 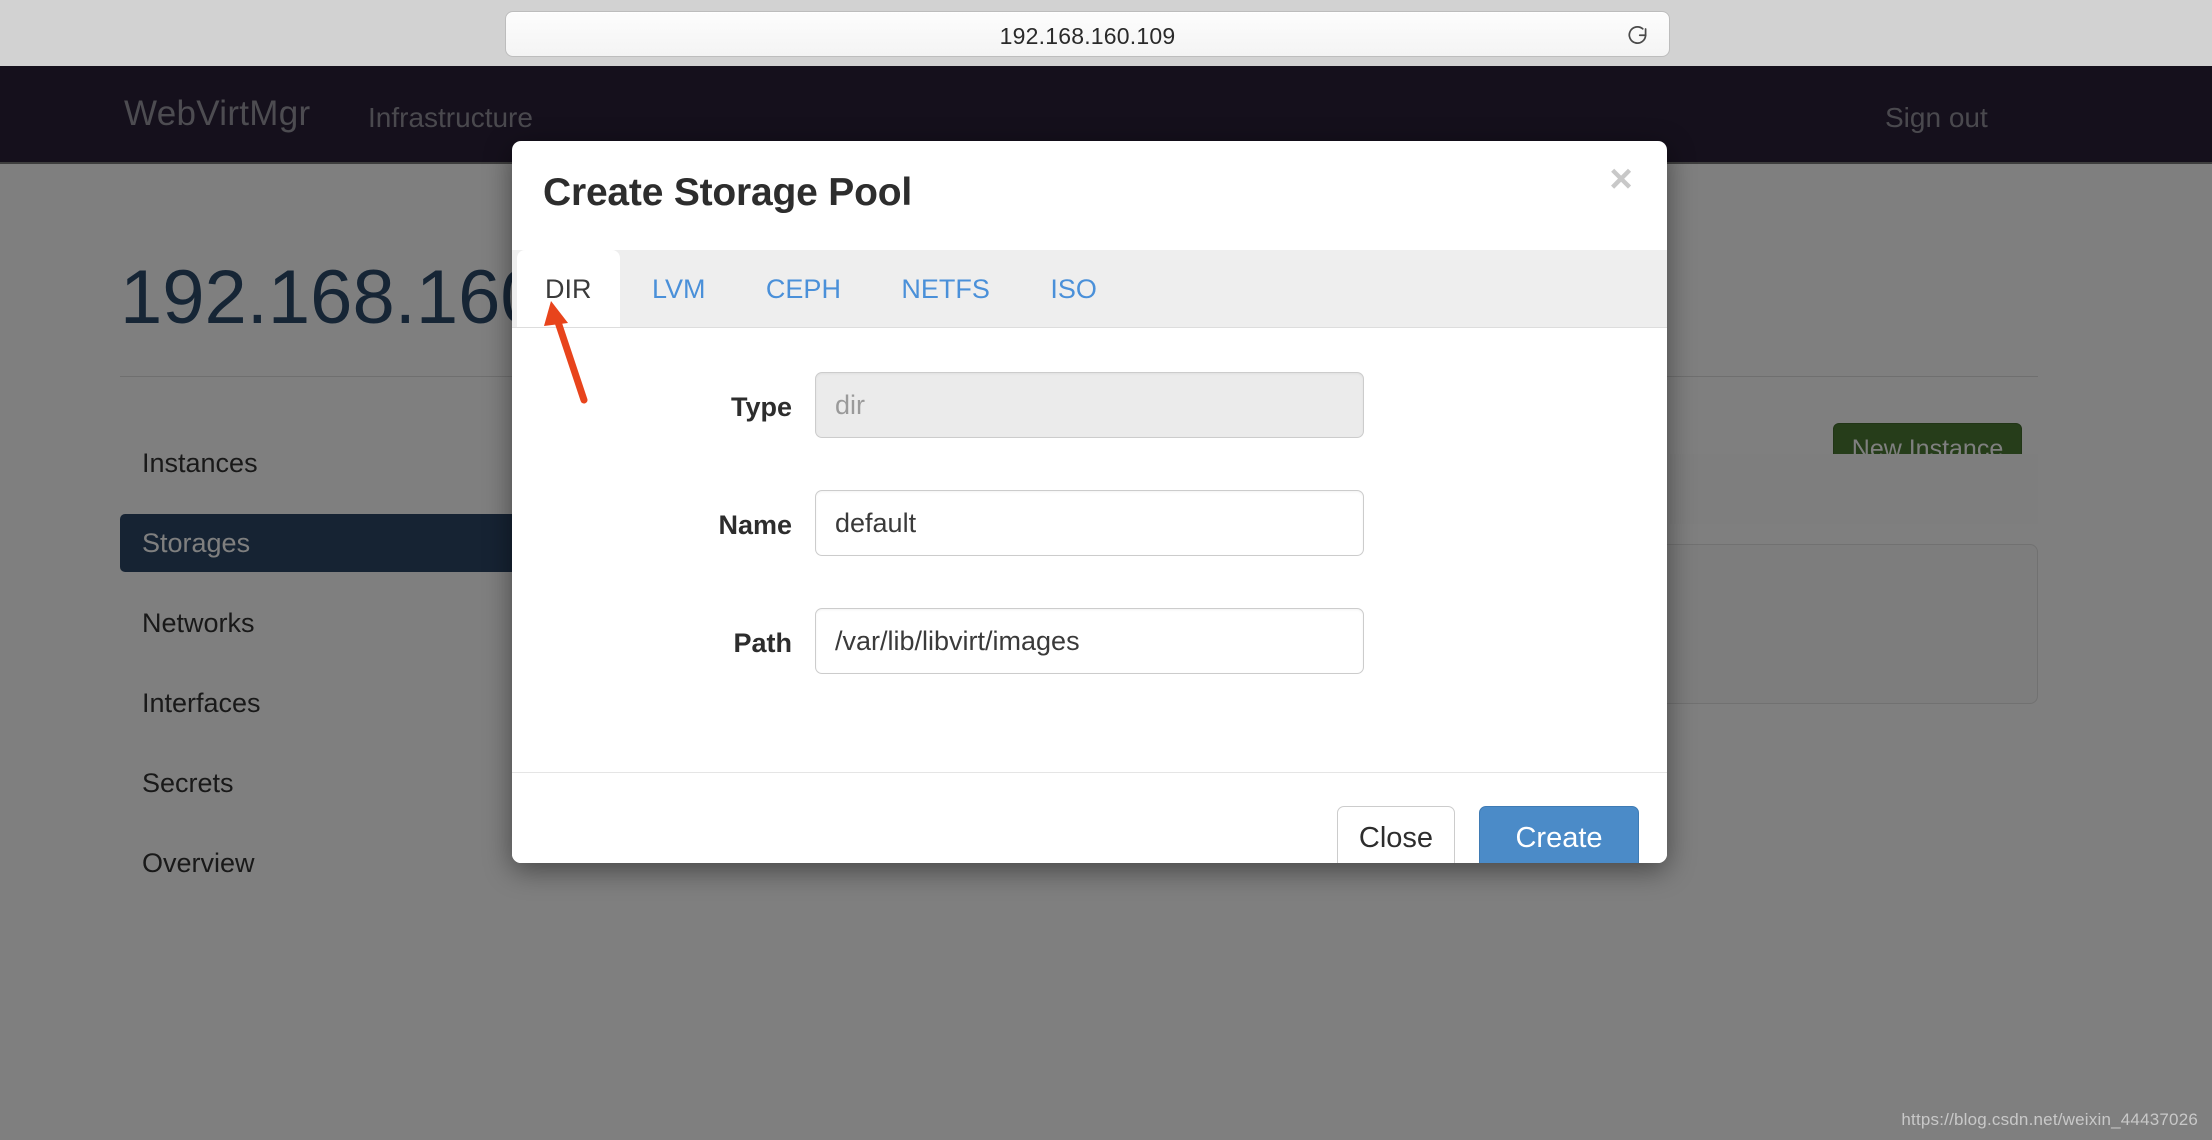 What do you see at coordinates (945, 289) in the screenshot?
I see `tab-netfs: NETFS` at bounding box center [945, 289].